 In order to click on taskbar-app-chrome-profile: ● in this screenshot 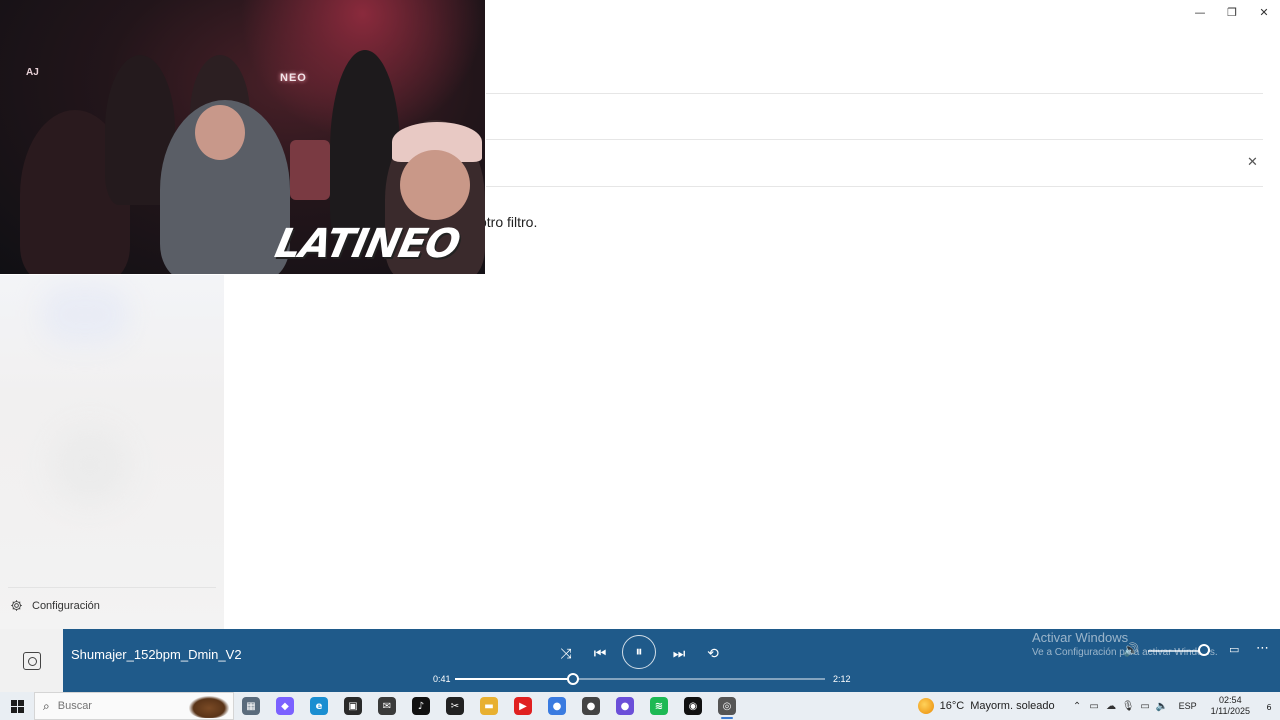, I will do `click(625, 706)`.